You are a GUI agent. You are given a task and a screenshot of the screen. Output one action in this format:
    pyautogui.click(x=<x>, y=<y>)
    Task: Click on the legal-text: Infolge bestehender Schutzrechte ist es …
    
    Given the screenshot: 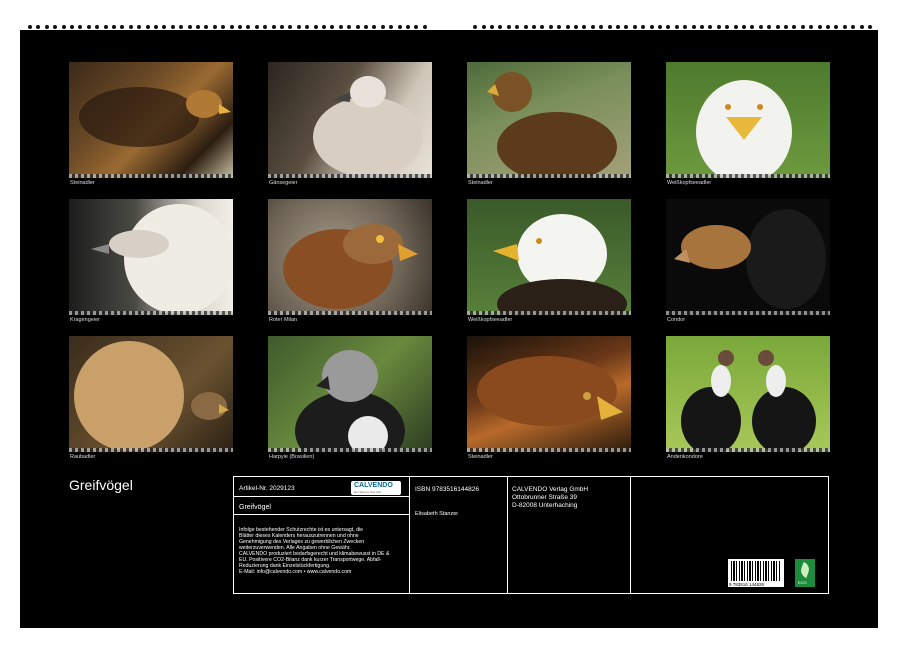 What is the action you would take?
    pyautogui.click(x=314, y=551)
    